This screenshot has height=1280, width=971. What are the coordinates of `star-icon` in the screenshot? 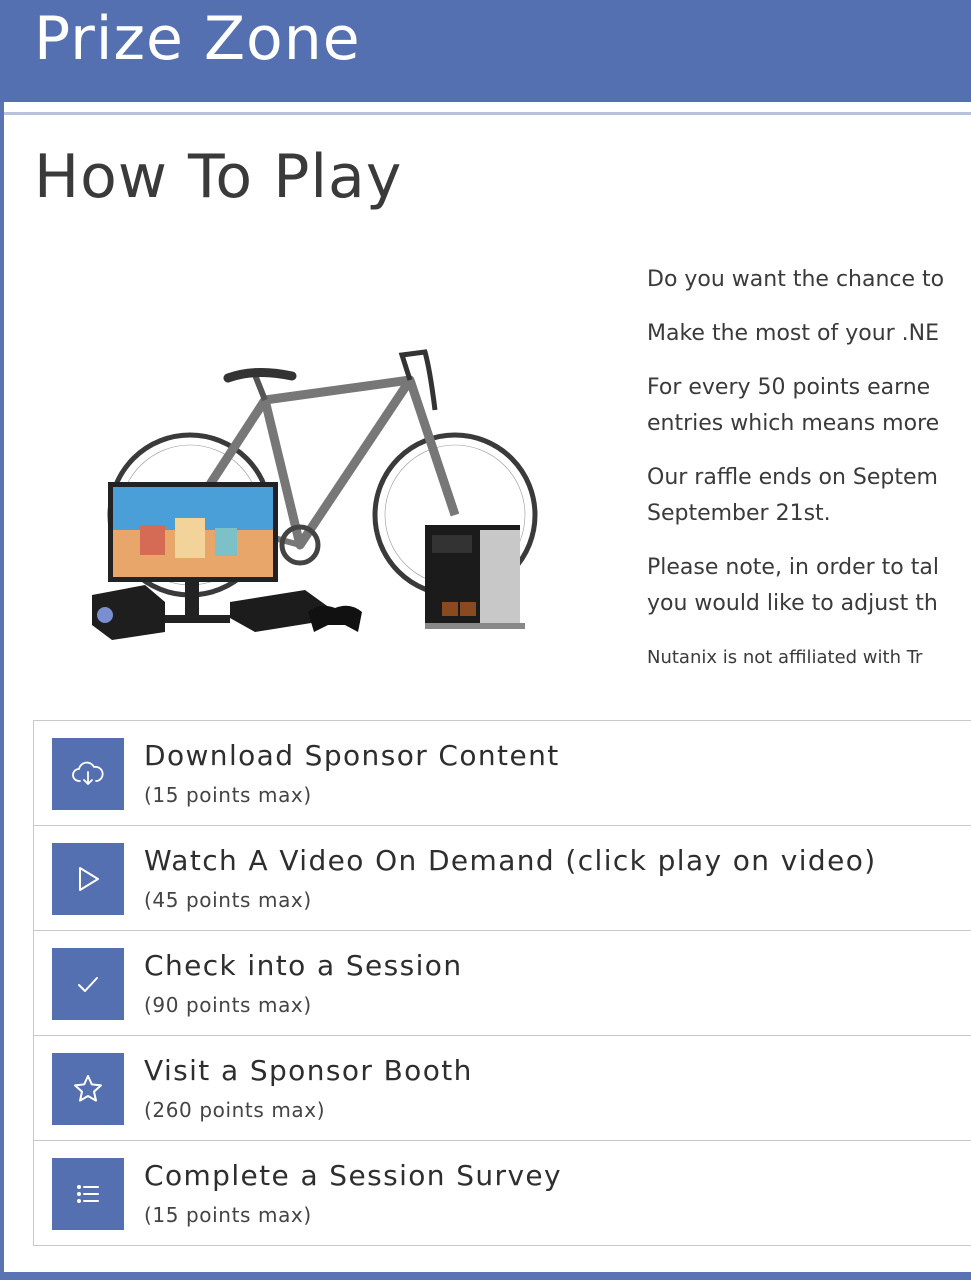 It's located at (88, 1089).